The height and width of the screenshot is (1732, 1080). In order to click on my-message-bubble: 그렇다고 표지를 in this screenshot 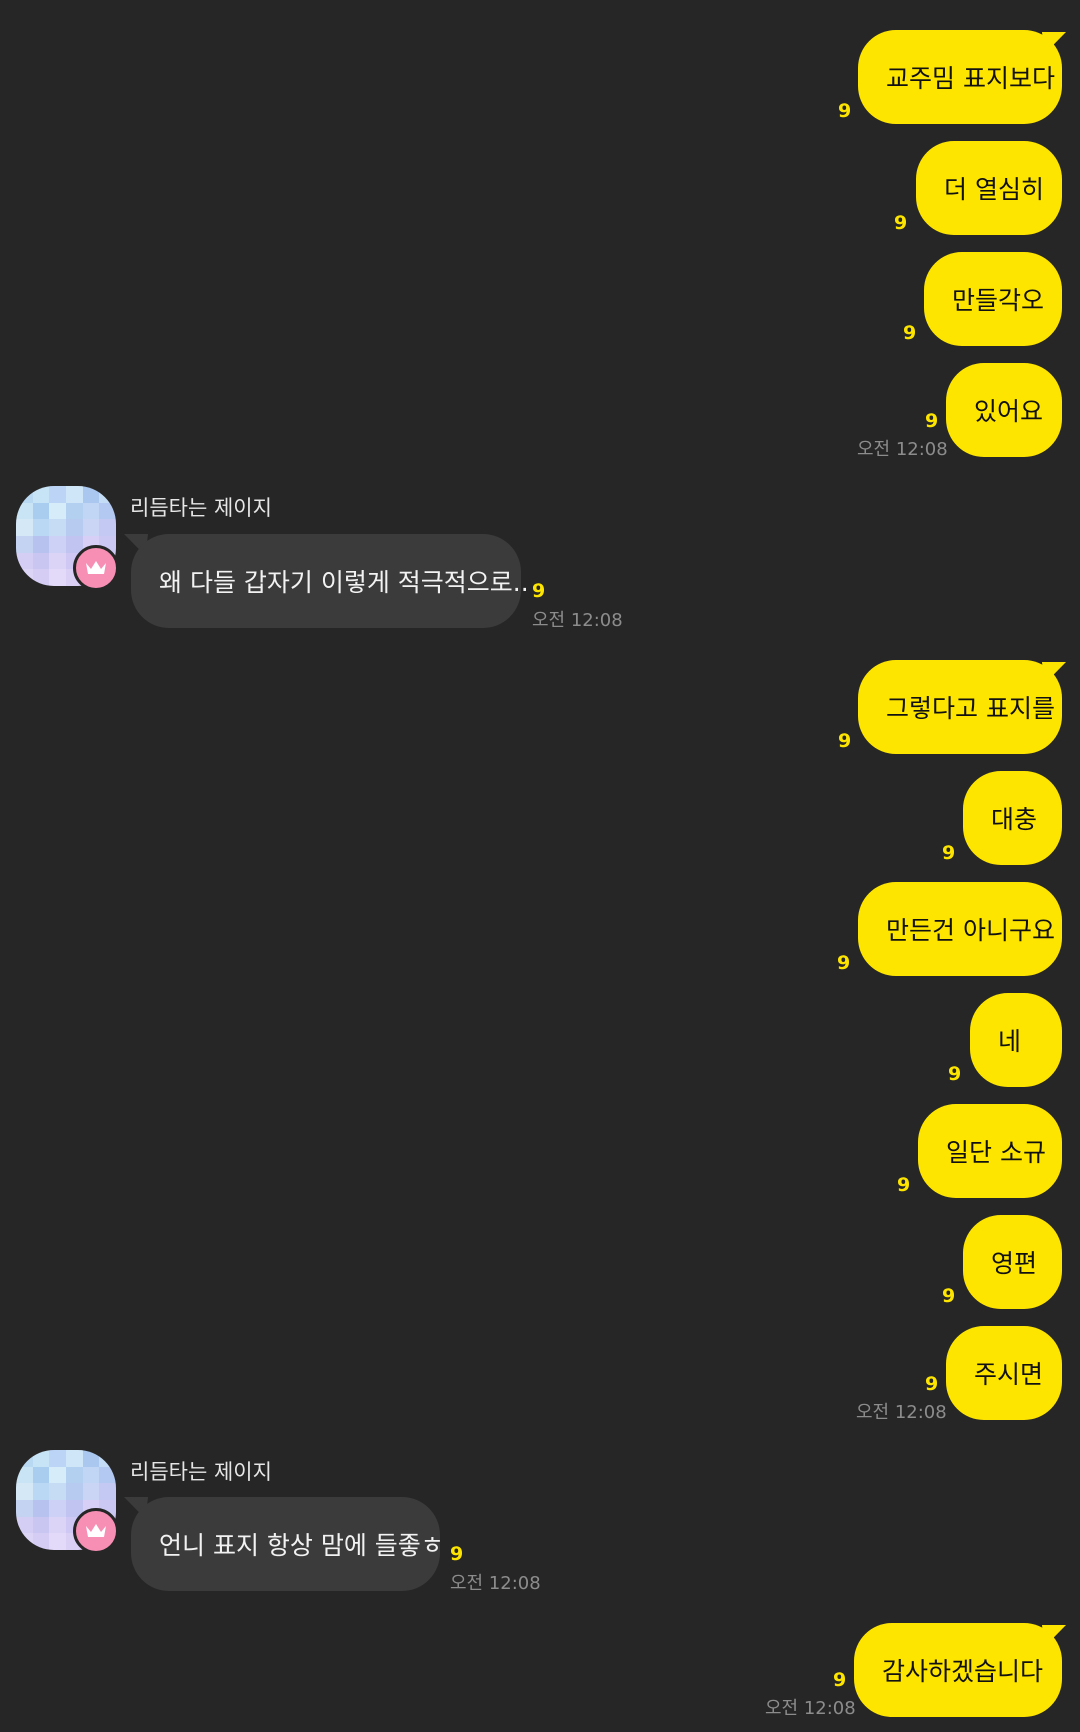, I will do `click(960, 707)`.